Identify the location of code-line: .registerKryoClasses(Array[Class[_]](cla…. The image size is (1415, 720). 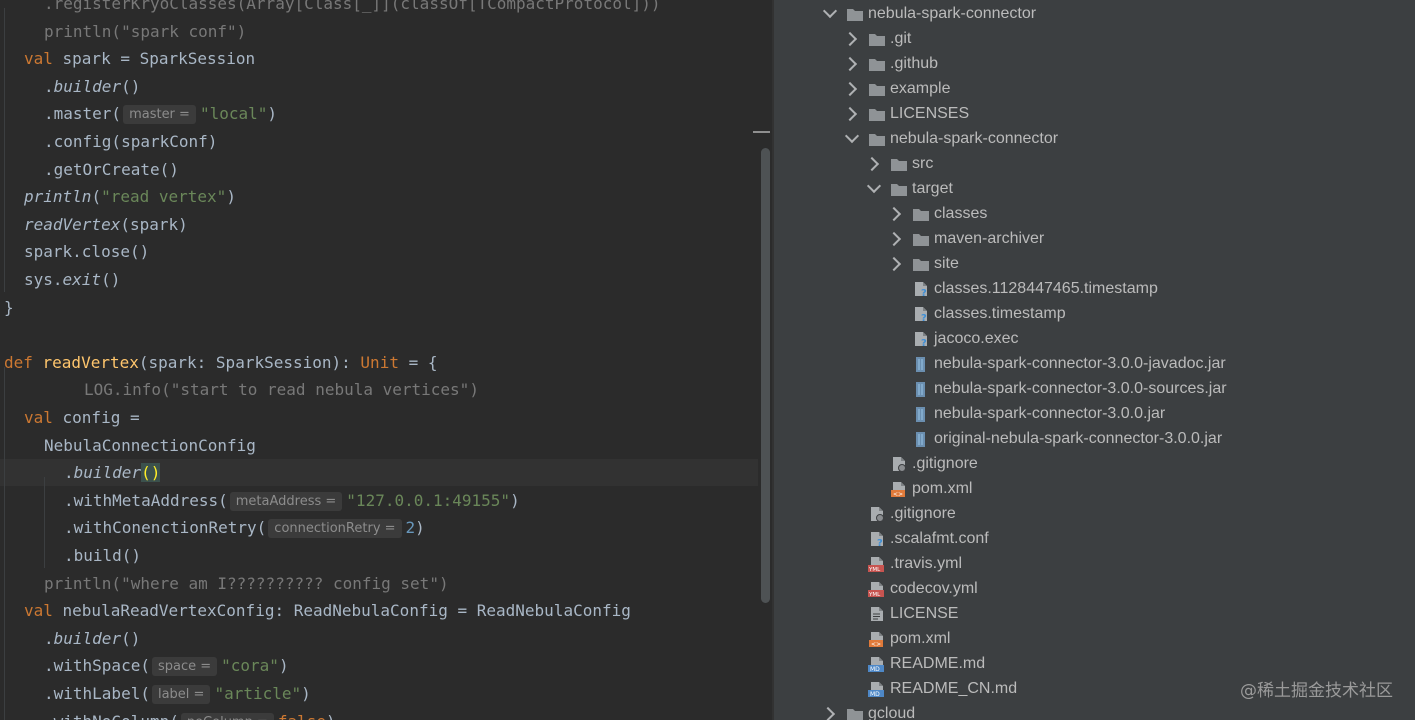
(379, 8).